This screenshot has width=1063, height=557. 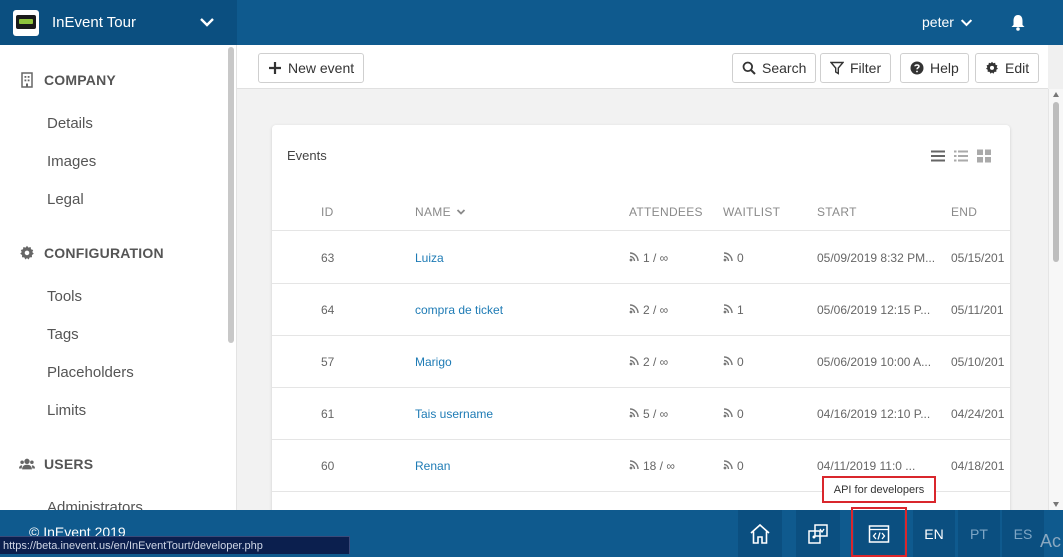 What do you see at coordinates (531, 22) in the screenshot?
I see `top-bar: InEvent Tour peter` at bounding box center [531, 22].